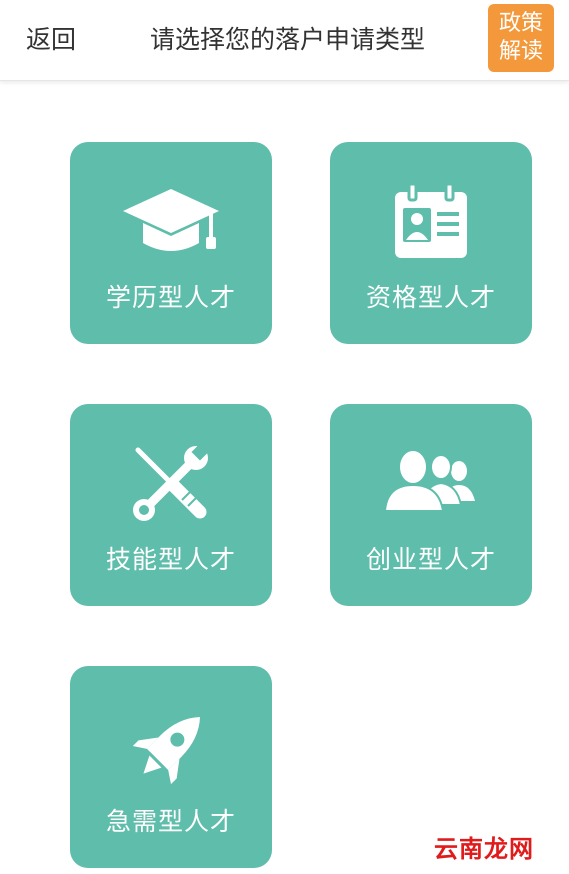 This screenshot has height=874, width=569. What do you see at coordinates (520, 23) in the screenshot?
I see `policy-label-line1: 政策` at bounding box center [520, 23].